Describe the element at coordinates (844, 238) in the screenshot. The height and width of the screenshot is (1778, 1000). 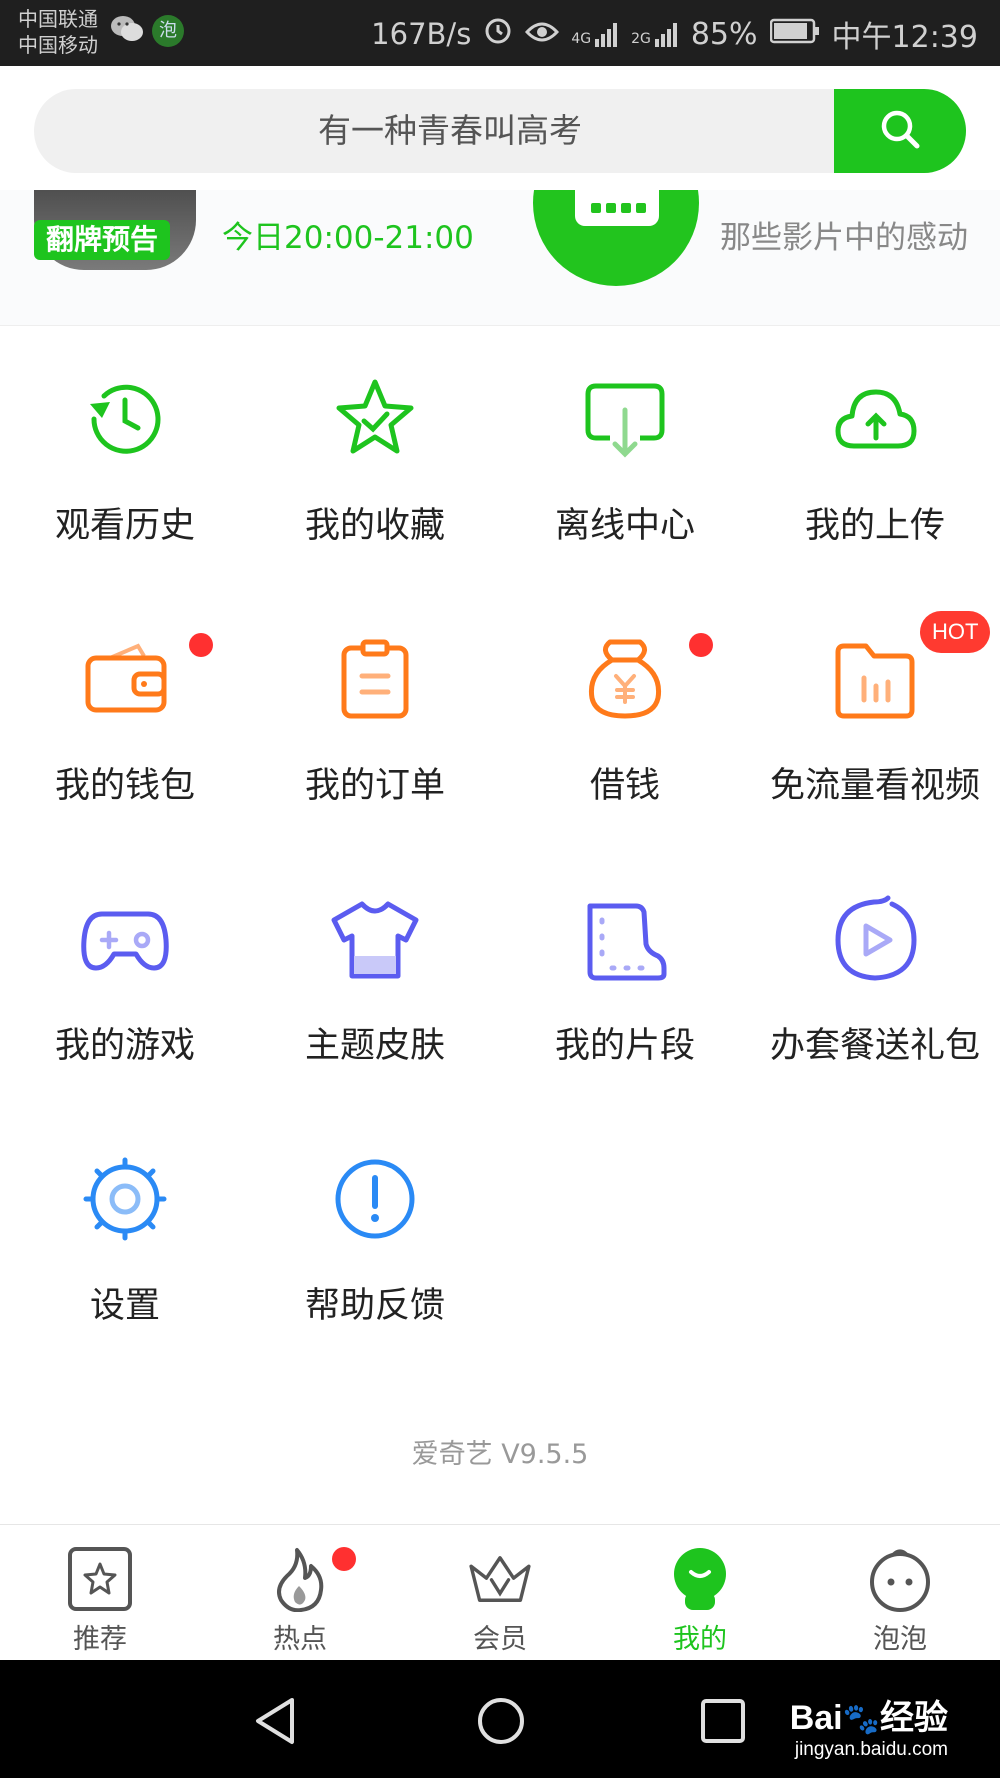
I see `banner-description: 那些影片中的感动` at that location.